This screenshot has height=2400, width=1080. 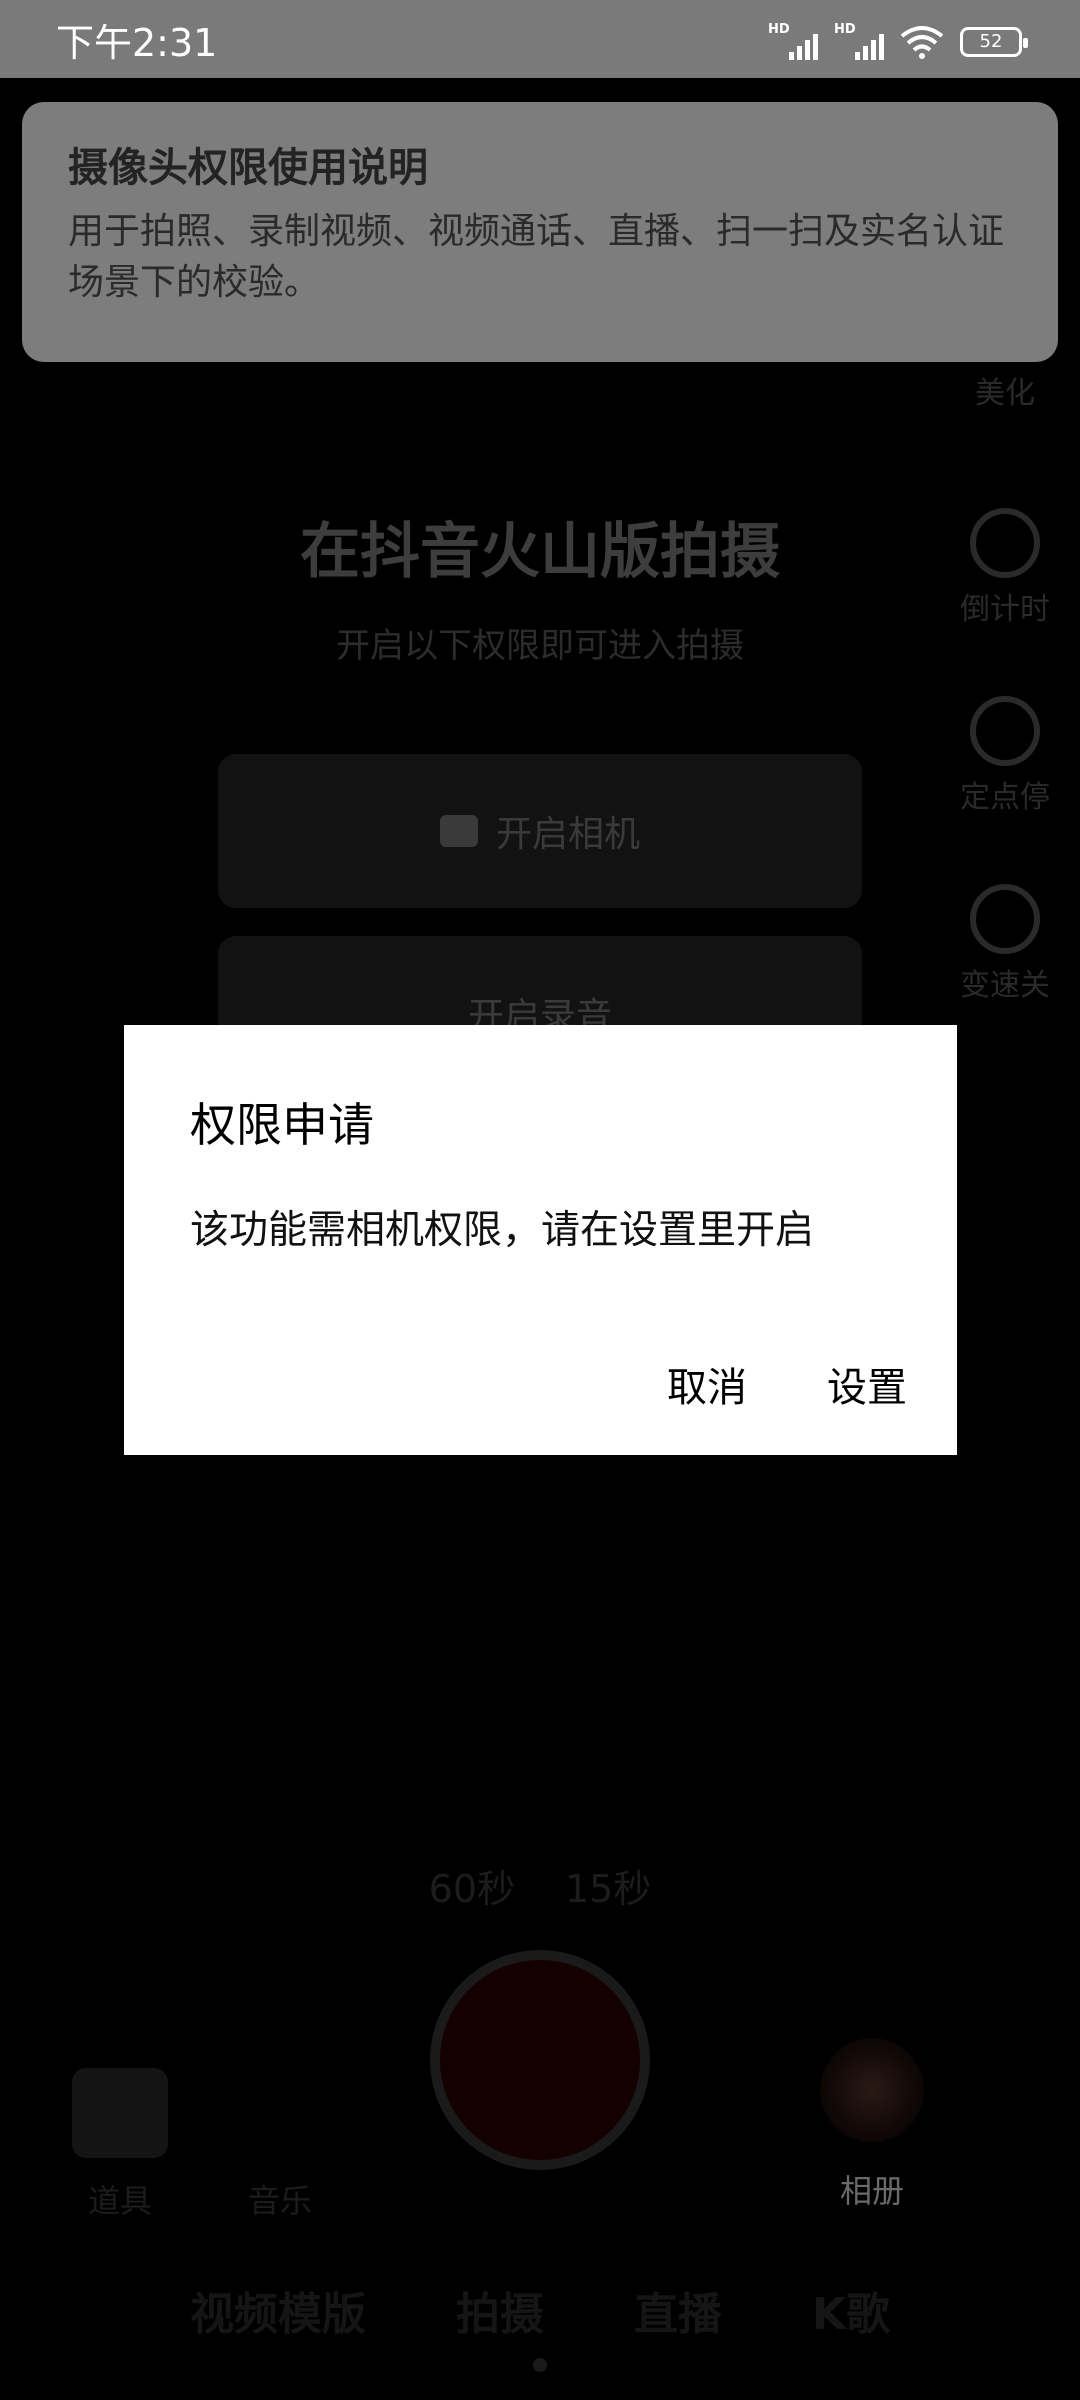 I want to click on music-button: 音乐, so click(x=280, y=2145).